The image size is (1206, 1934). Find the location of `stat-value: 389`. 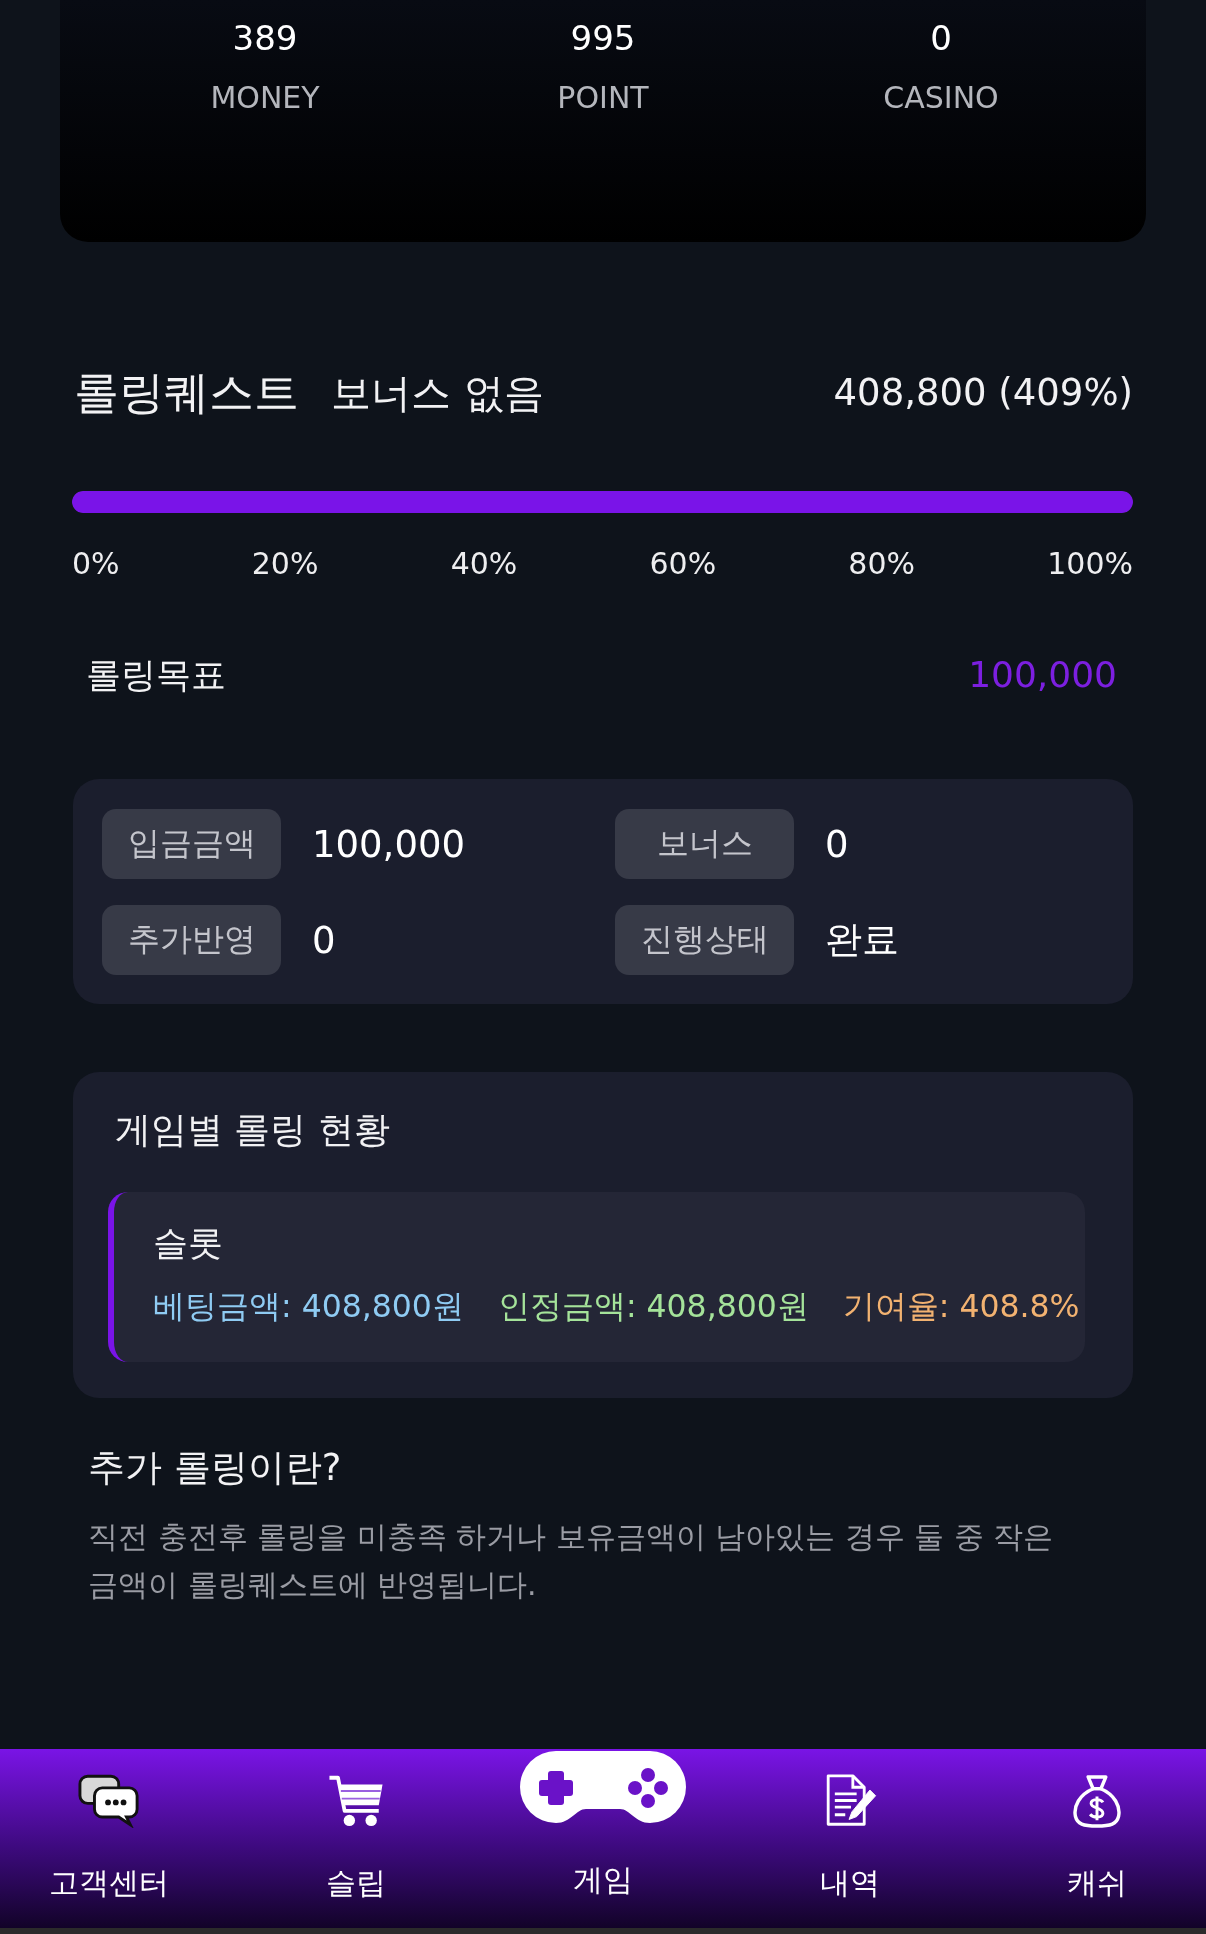

stat-value: 389 is located at coordinates (265, 38).